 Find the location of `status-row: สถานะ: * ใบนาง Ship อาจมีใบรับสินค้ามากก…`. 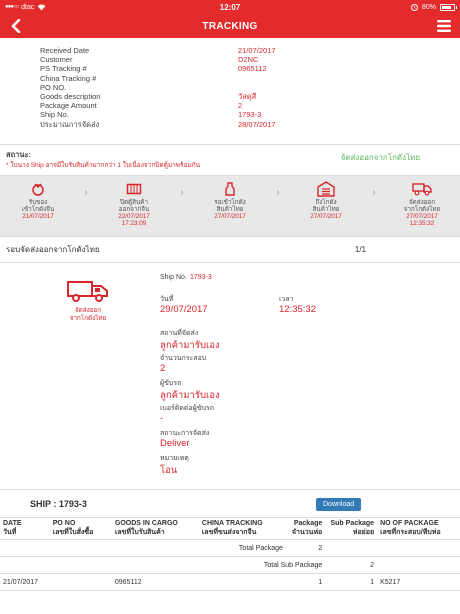

status-row: สถานะ: * ใบนาง Ship อาจมีใบรับสินค้ามากก… is located at coordinates (230, 160).